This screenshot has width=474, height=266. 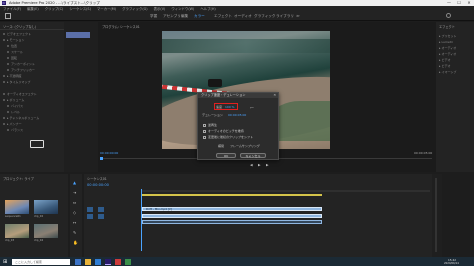 I want to click on premiere-taskbar-icon, so click(x=108, y=261).